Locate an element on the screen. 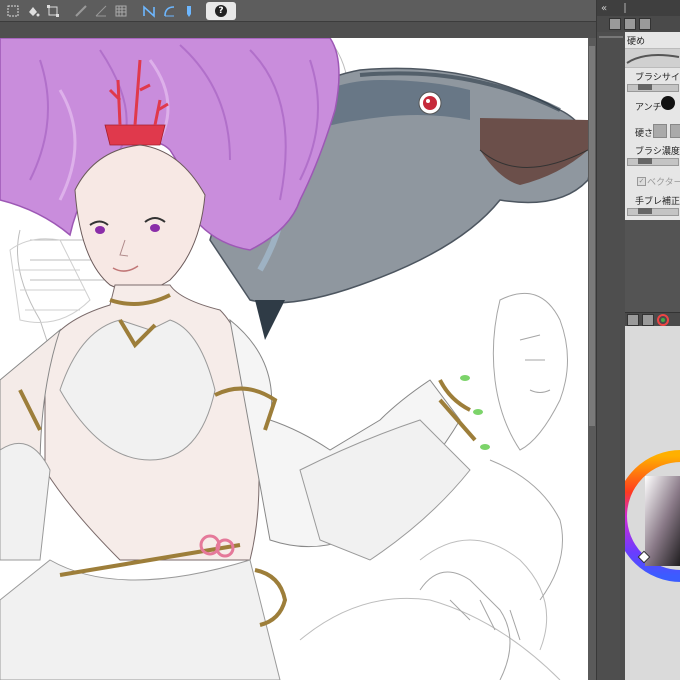 This screenshot has width=680, height=680. brush-name: 硬め is located at coordinates (636, 42).